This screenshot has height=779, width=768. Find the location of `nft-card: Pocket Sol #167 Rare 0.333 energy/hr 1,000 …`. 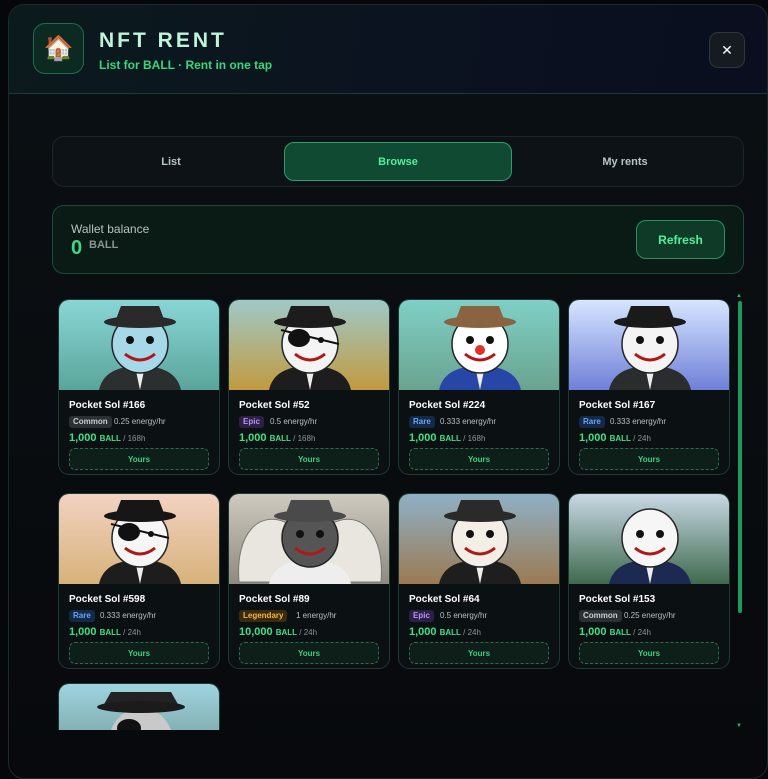

nft-card: Pocket Sol #167 Rare 0.333 energy/hr 1,000 … is located at coordinates (649, 387).